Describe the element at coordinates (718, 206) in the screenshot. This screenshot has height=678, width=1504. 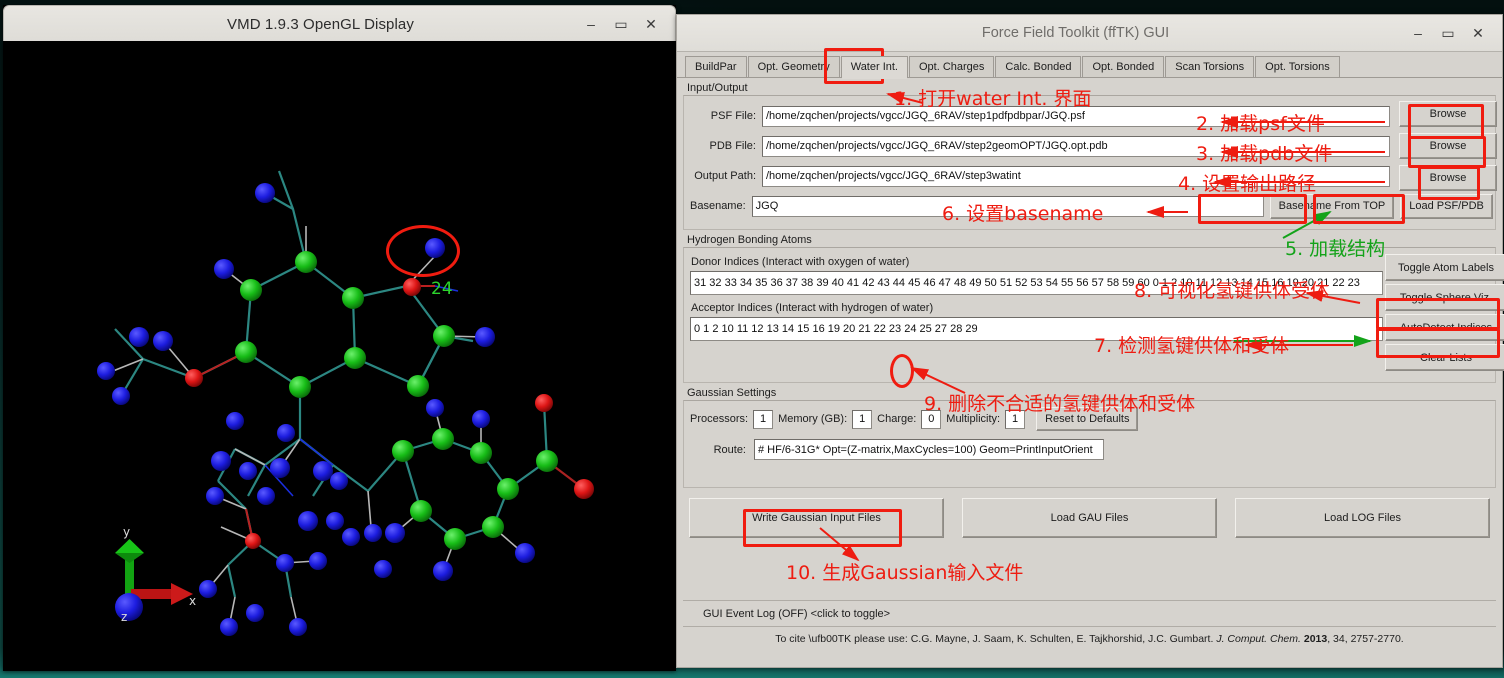
I see `basename-label: Basename:` at that location.